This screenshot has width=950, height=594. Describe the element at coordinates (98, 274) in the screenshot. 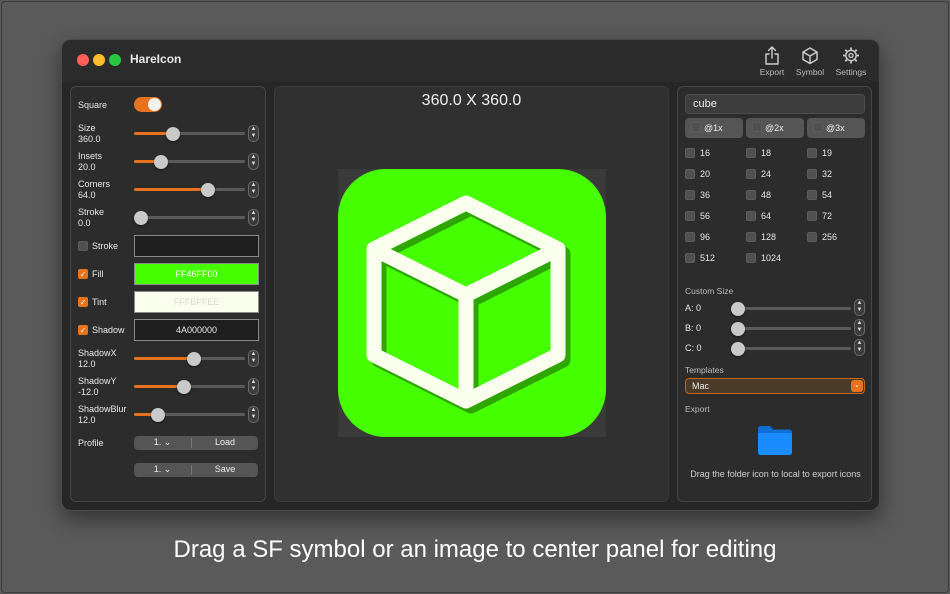

I see `color-label: Fill` at that location.